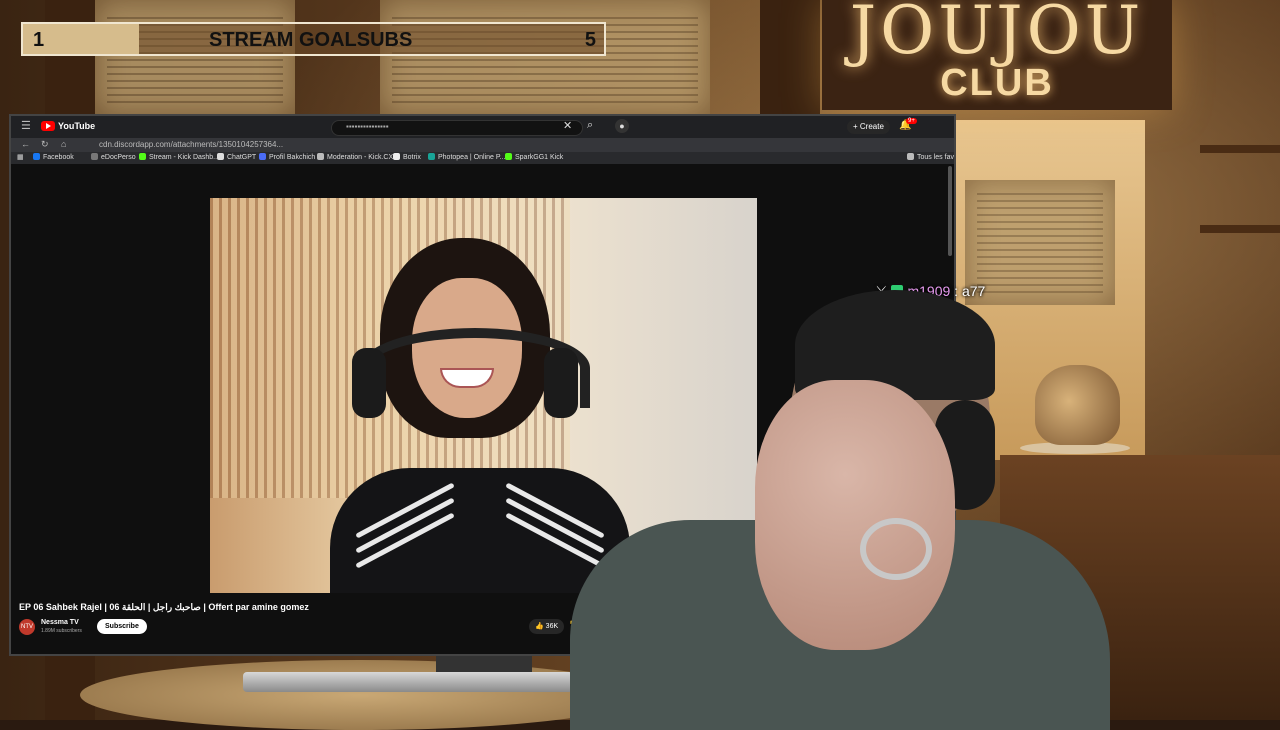  What do you see at coordinates (367, 126) in the screenshot?
I see `search-query: ▪▪▪▪▪▪▪▪▪▪▪▪▪▪▪` at bounding box center [367, 126].